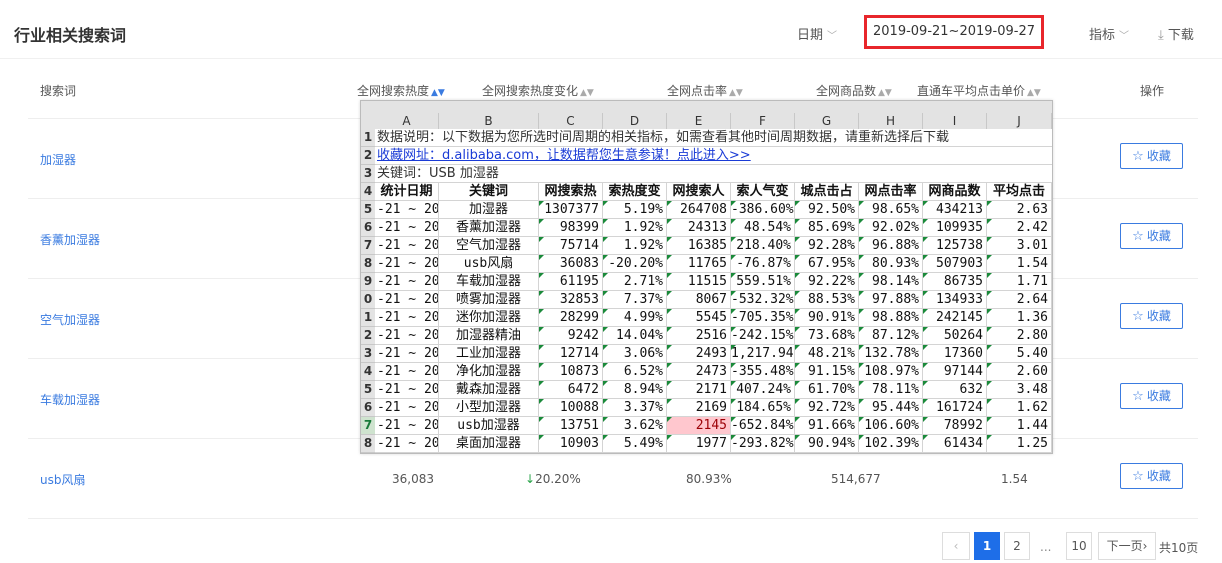  Describe the element at coordinates (58, 159) in the screenshot. I see `keyword-link: 加湿器` at that location.